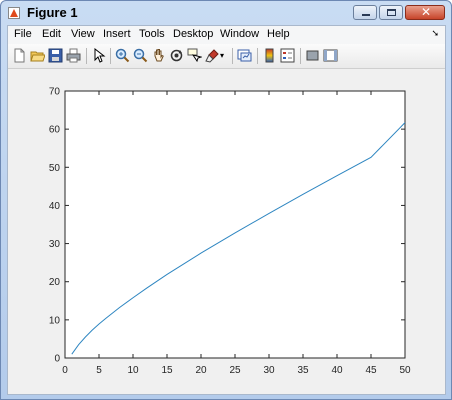  What do you see at coordinates (55, 130) in the screenshot?
I see `y-tick-label: 60` at bounding box center [55, 130].